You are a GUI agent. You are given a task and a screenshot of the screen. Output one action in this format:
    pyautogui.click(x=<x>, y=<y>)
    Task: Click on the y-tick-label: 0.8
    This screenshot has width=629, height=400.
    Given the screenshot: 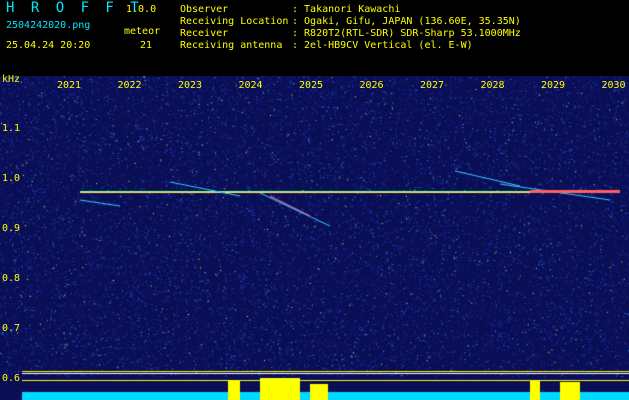 What is the action you would take?
    pyautogui.click(x=11, y=278)
    